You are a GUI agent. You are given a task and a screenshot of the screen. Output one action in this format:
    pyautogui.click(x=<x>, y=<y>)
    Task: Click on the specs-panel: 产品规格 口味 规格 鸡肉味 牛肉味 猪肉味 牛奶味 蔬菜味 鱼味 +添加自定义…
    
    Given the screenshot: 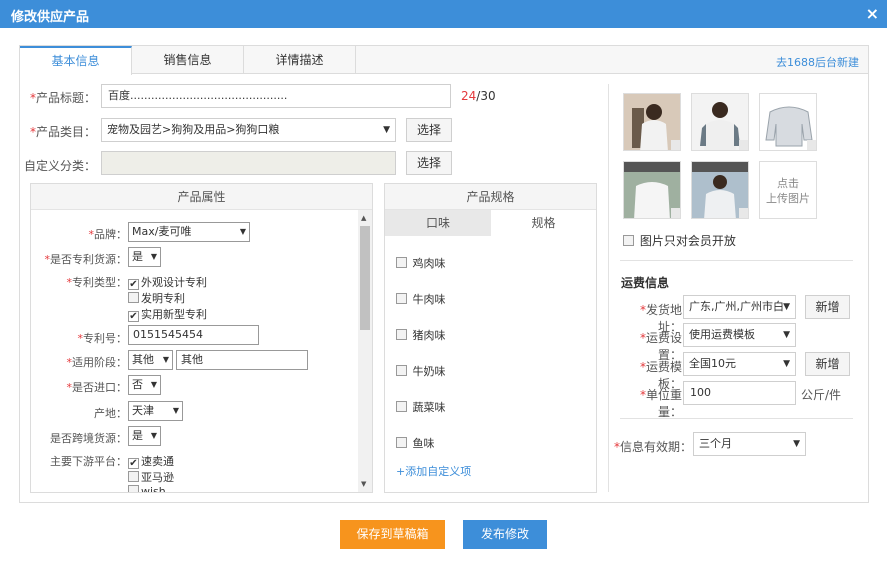 What is the action you would take?
    pyautogui.click(x=490, y=338)
    